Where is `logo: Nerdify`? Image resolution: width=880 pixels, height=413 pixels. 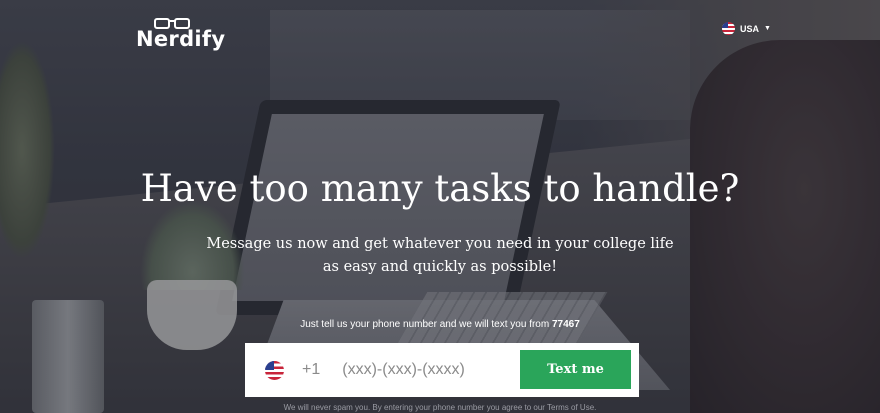
logo: Nerdify is located at coordinates (180, 34).